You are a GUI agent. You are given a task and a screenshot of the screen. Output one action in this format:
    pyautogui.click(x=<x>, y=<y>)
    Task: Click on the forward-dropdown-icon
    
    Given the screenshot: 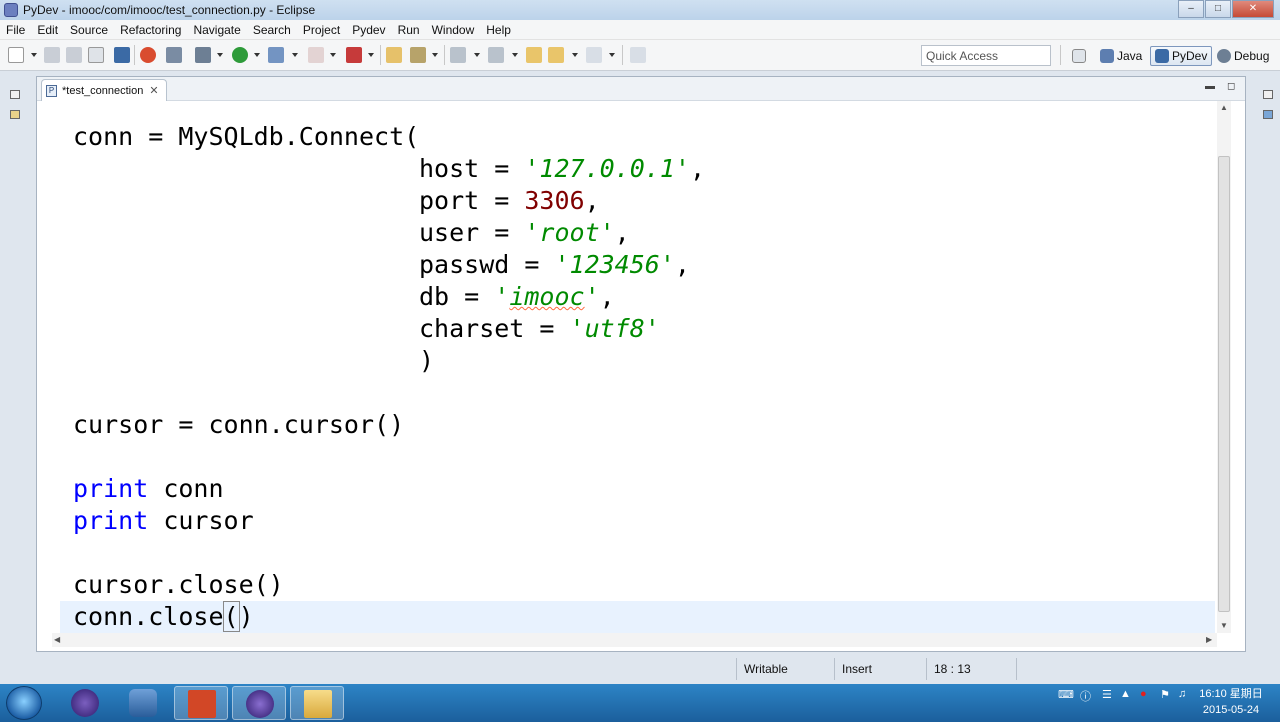 What is the action you would take?
    pyautogui.click(x=612, y=55)
    